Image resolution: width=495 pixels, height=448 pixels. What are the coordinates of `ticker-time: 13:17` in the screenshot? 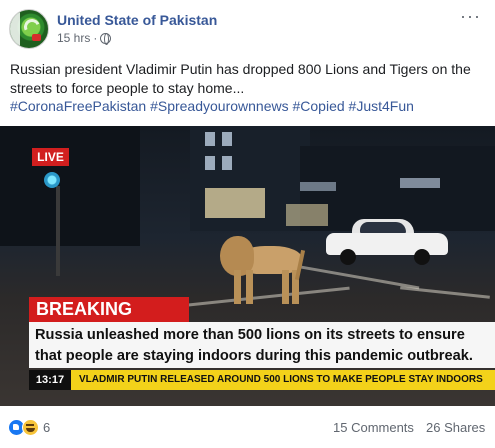 It's located at (50, 380).